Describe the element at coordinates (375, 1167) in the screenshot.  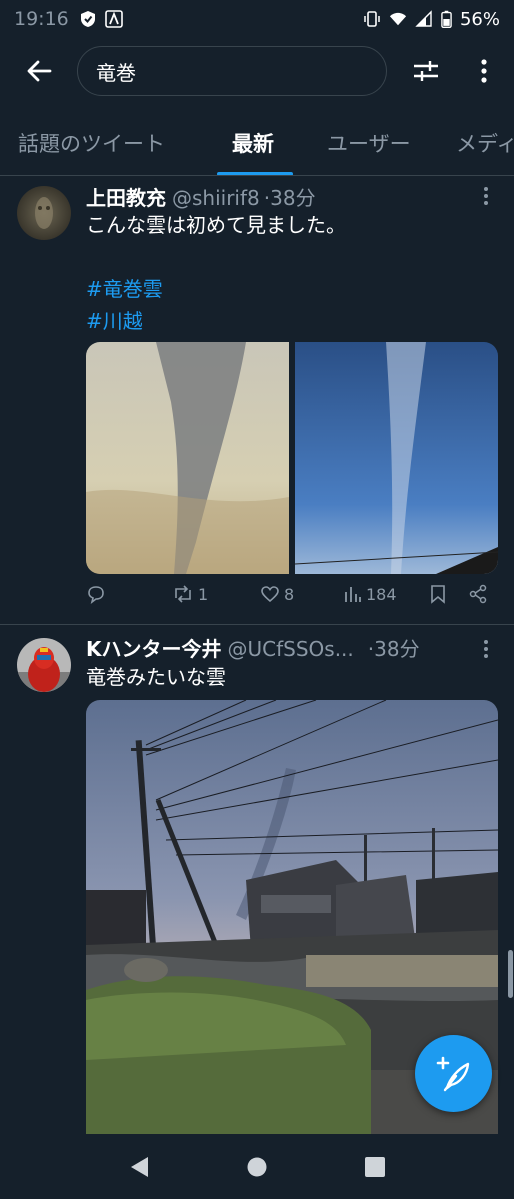
I see `recents-square-icon` at that location.